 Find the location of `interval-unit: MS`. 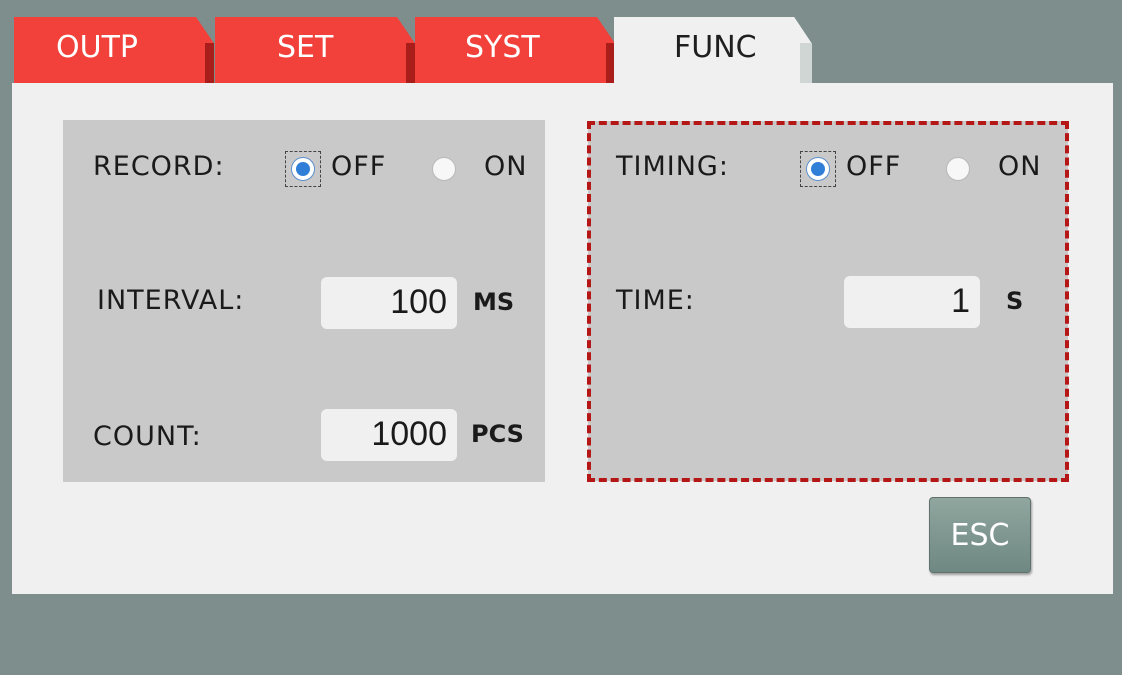

interval-unit: MS is located at coordinates (494, 302).